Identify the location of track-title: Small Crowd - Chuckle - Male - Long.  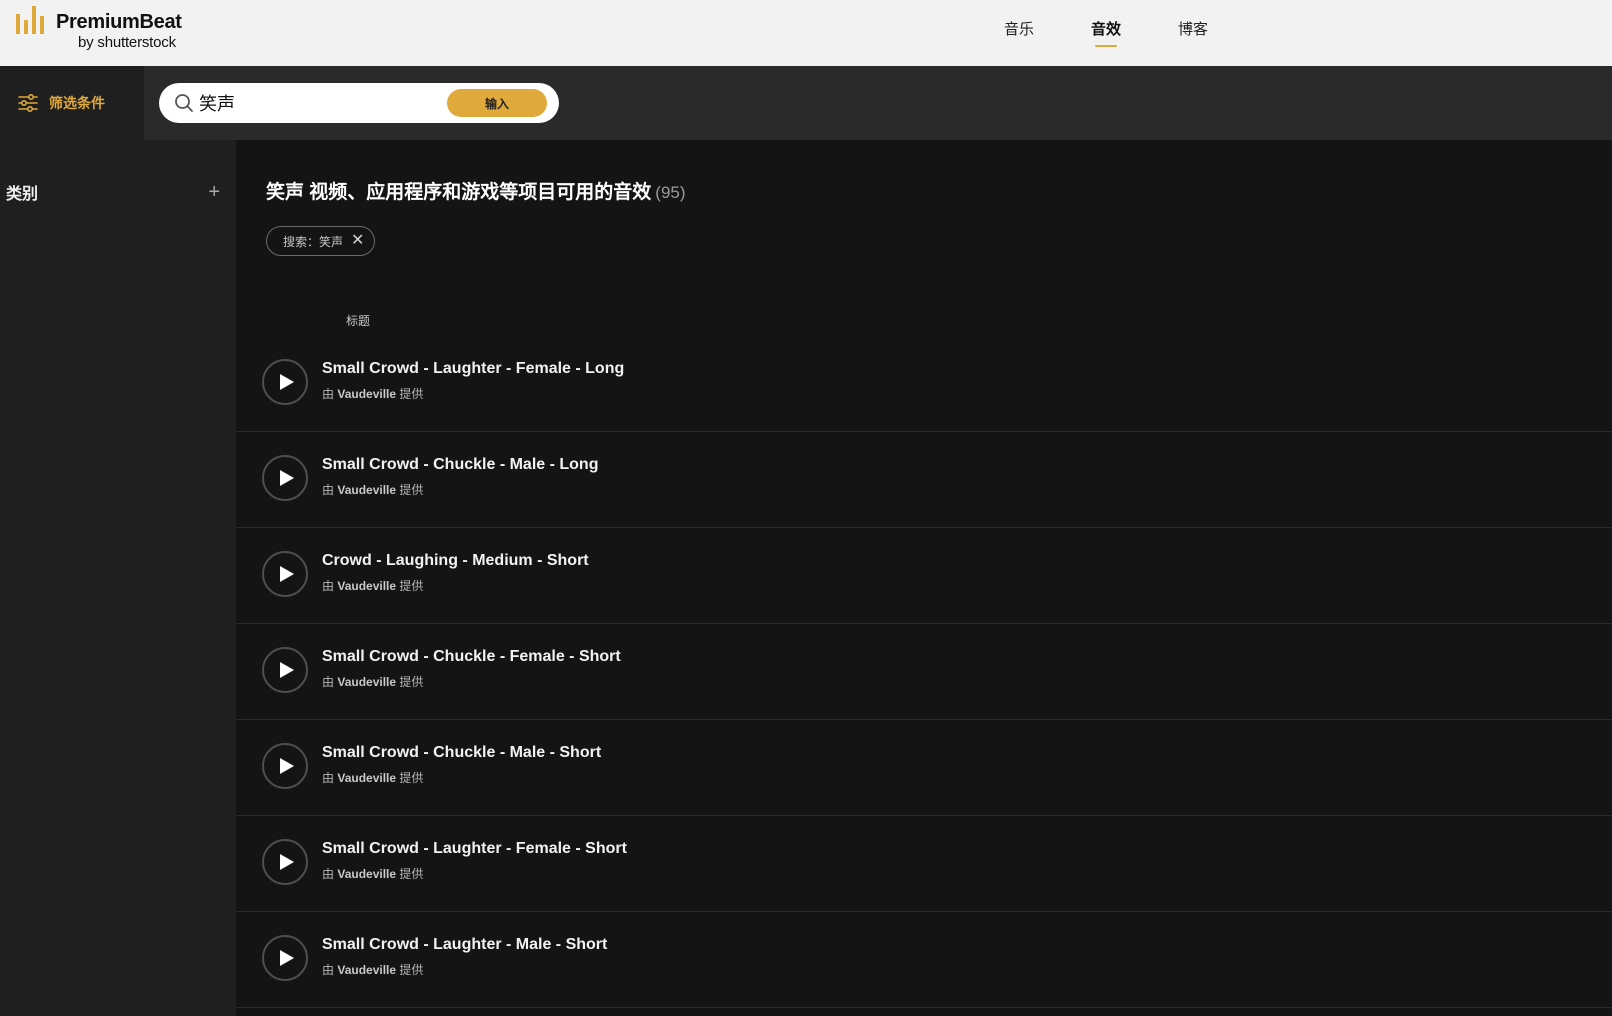
(460, 465).